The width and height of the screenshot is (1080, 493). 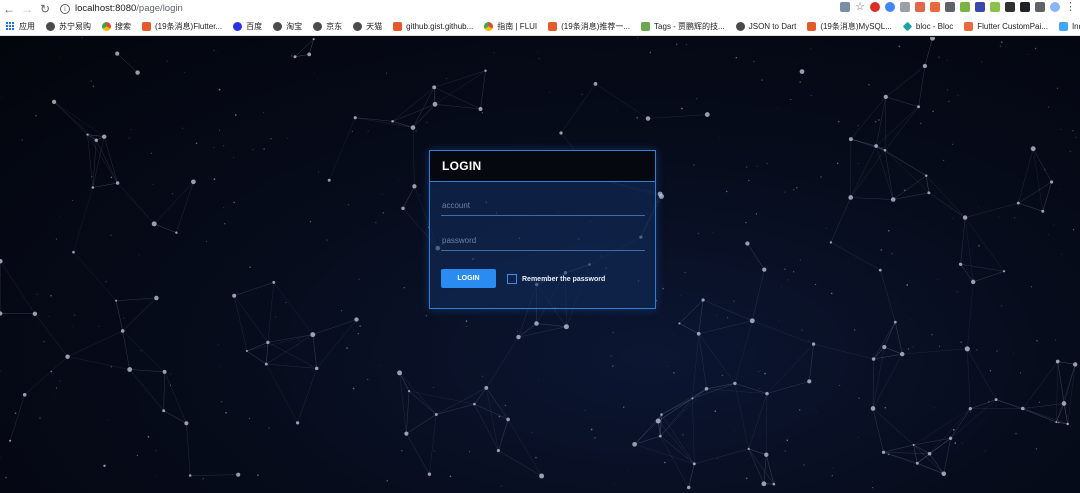 What do you see at coordinates (462, 166) in the screenshot?
I see `login-title: LOGIN` at bounding box center [462, 166].